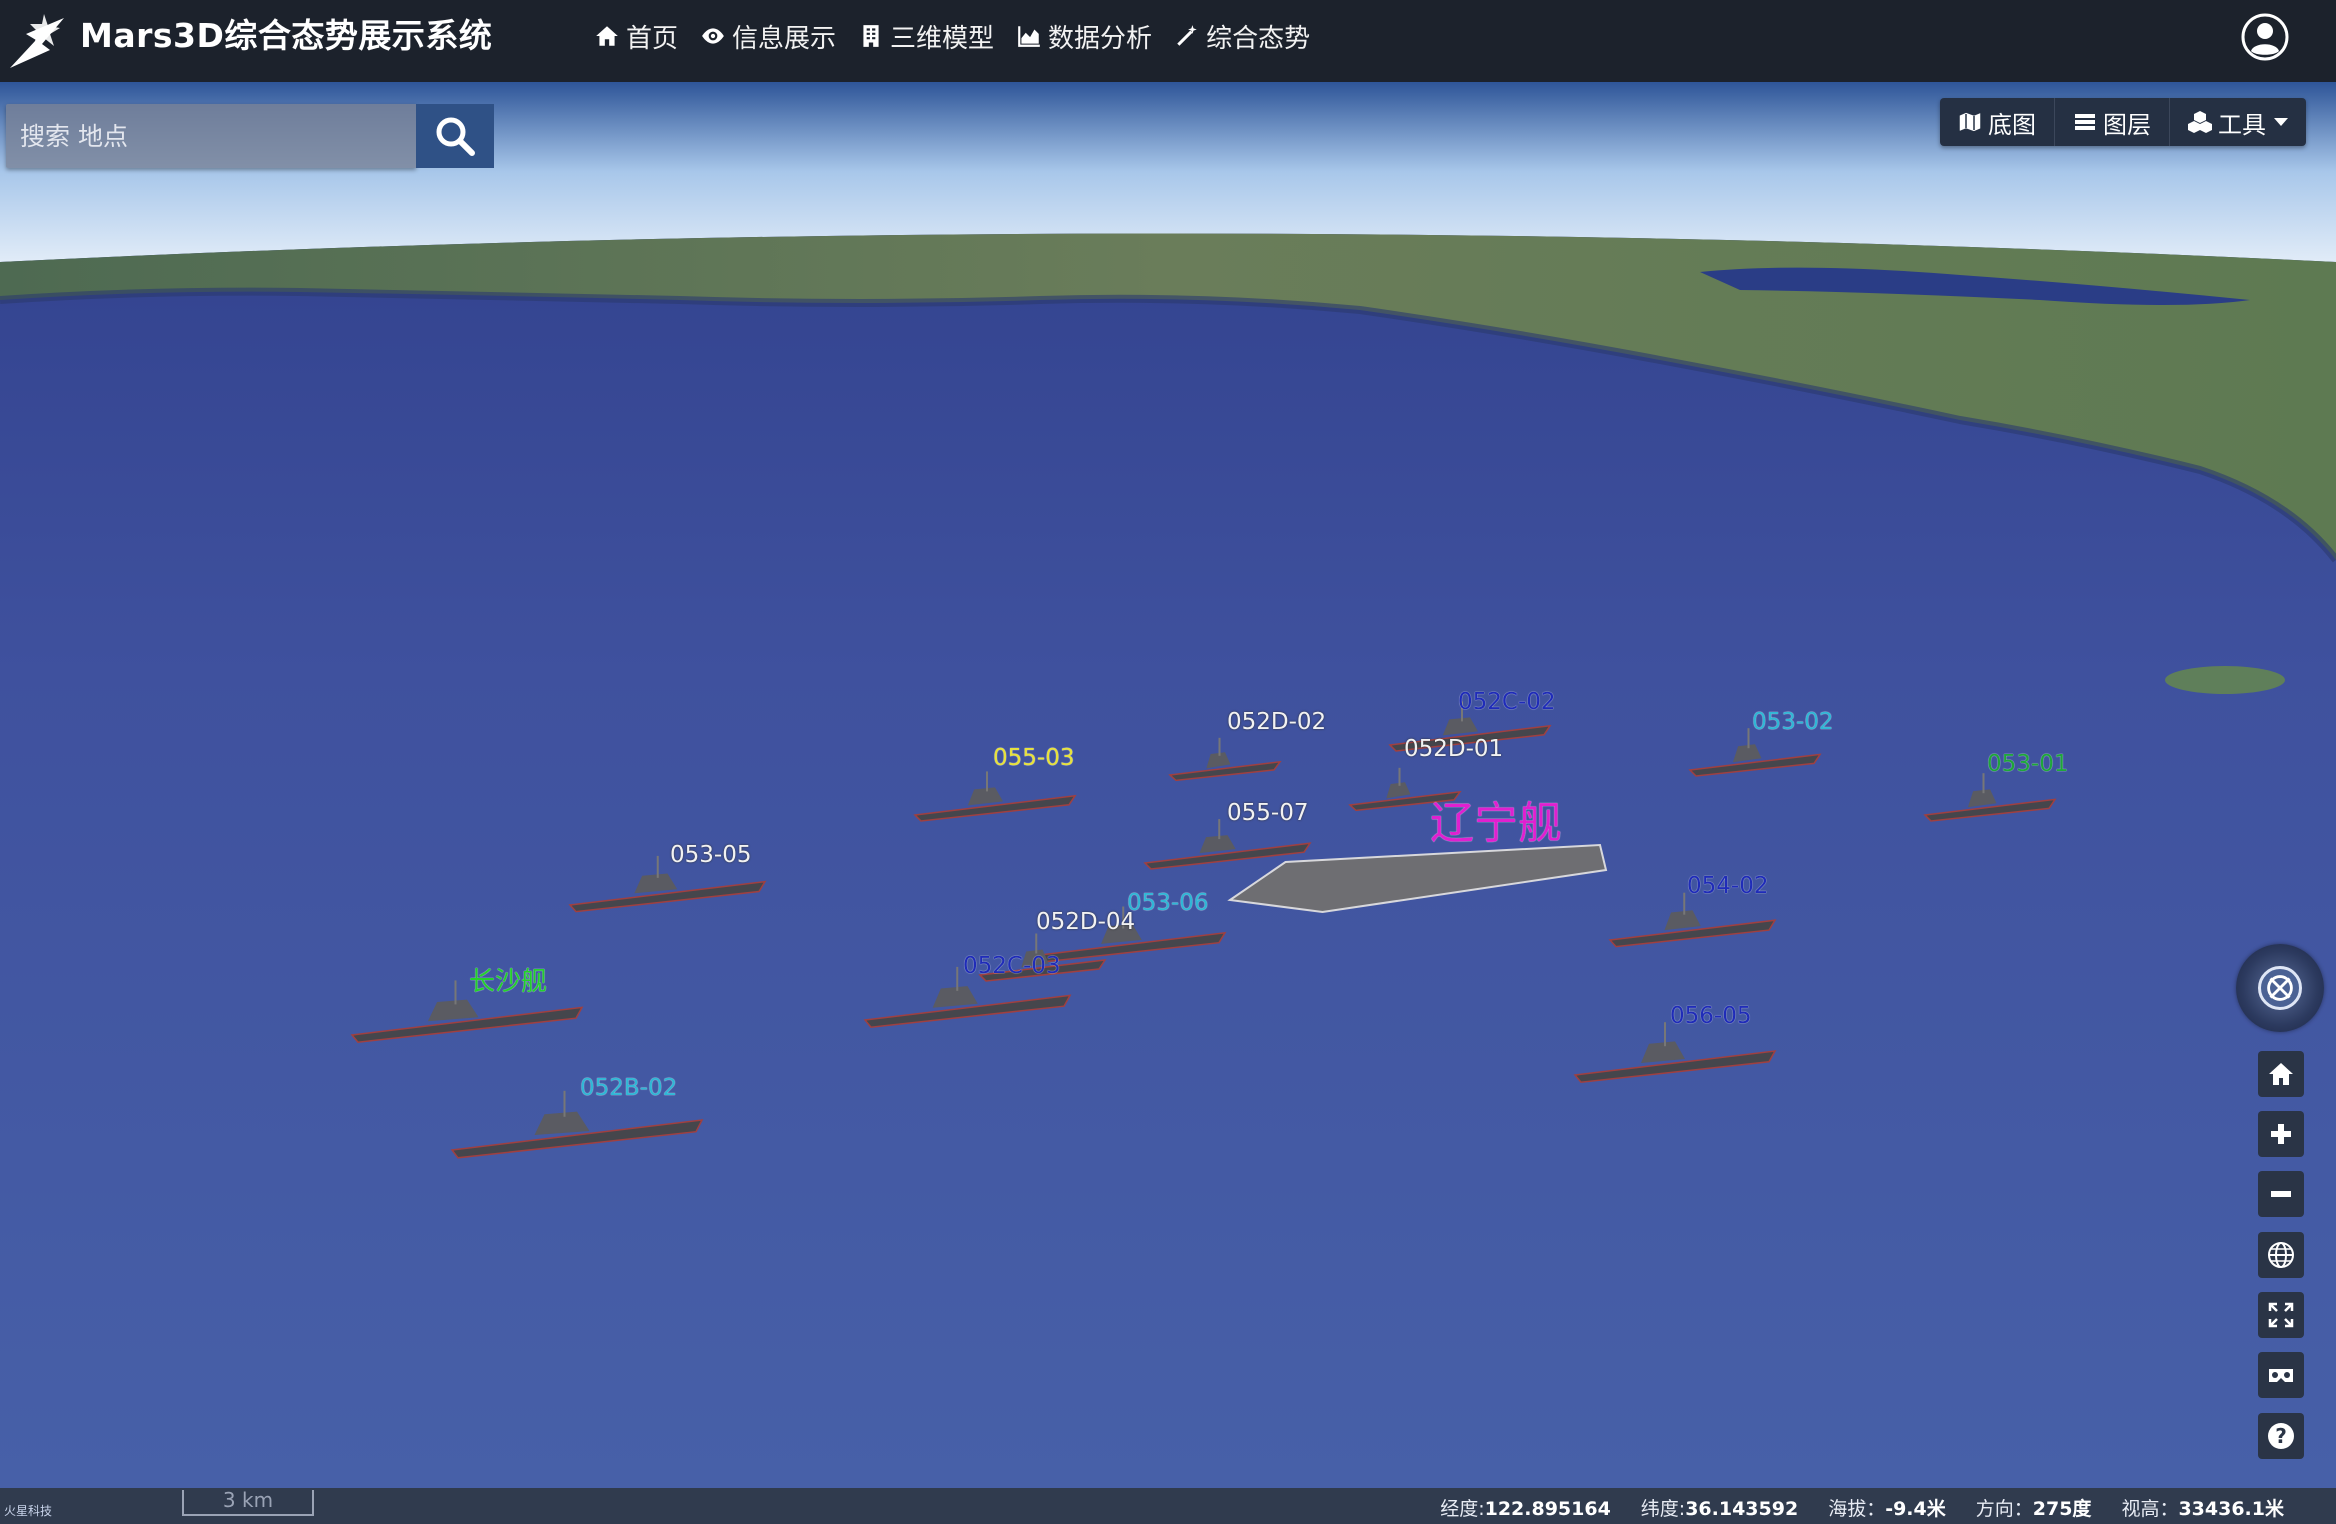 This screenshot has width=2336, height=1524. I want to click on ship-label-052b-02: 052B-02, so click(628, 1088).